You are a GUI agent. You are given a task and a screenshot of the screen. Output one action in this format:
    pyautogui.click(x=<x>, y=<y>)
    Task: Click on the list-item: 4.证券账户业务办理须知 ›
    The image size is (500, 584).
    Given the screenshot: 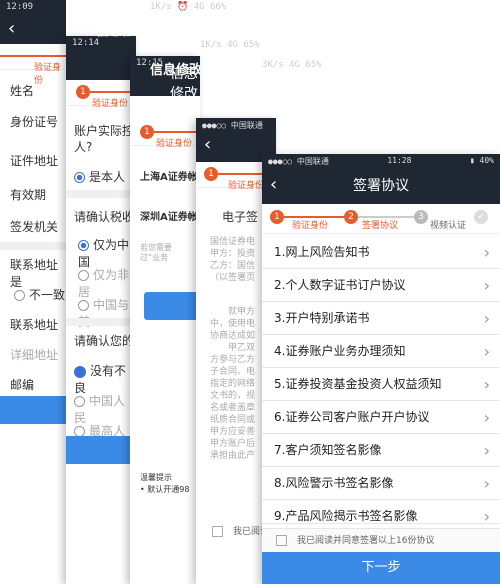 What is the action you would take?
    pyautogui.click(x=381, y=351)
    